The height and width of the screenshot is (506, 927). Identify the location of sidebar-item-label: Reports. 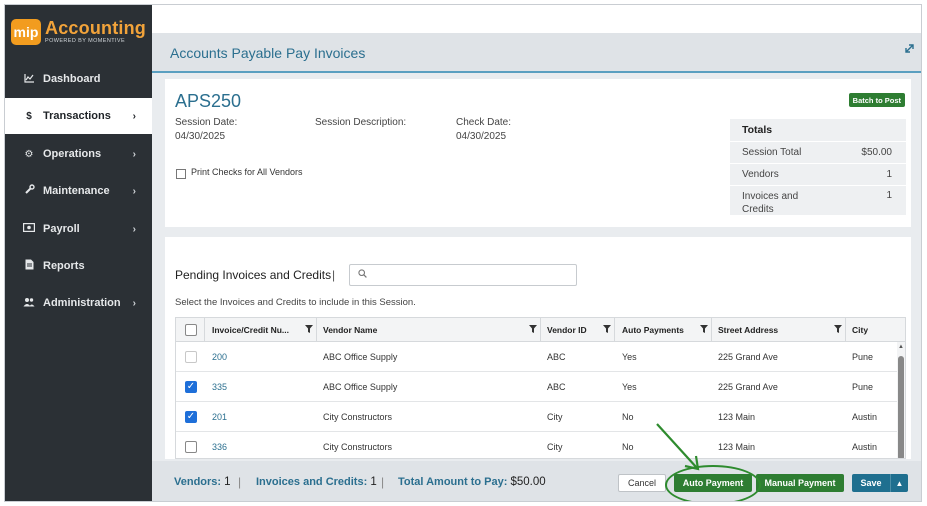
(64, 266).